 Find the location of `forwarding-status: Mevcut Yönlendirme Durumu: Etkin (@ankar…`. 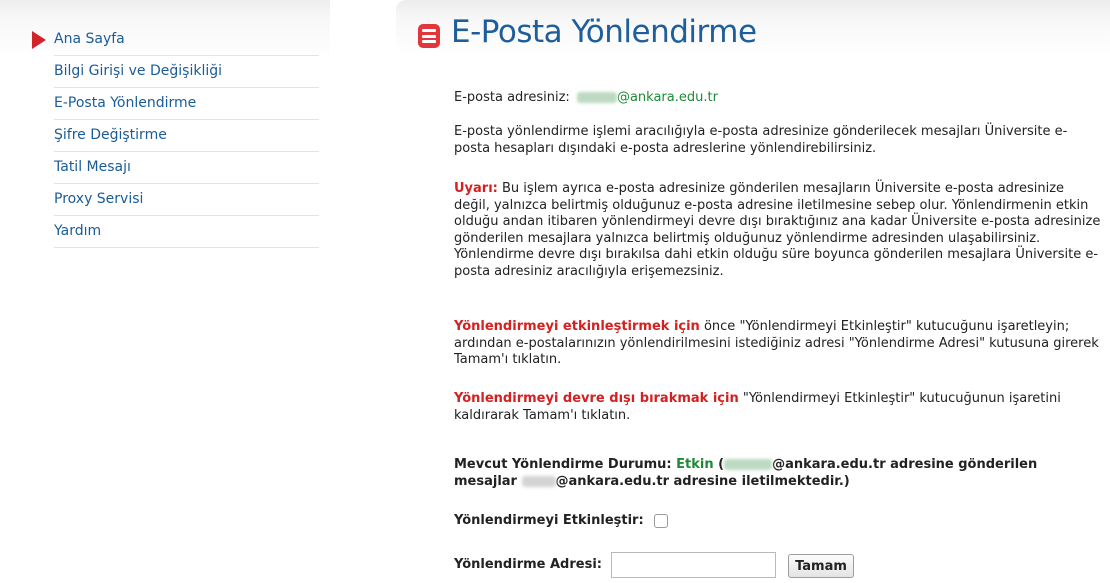

forwarding-status: Mevcut Yönlendirme Durumu: Etkin (@ankar… is located at coordinates (746, 473).